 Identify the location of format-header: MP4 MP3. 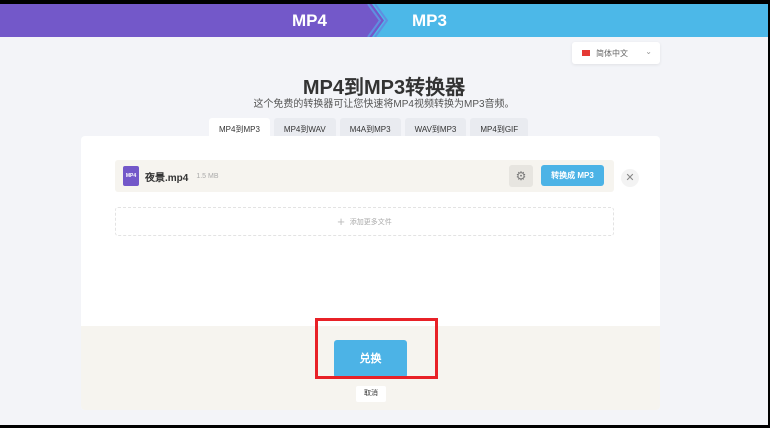
(384, 20).